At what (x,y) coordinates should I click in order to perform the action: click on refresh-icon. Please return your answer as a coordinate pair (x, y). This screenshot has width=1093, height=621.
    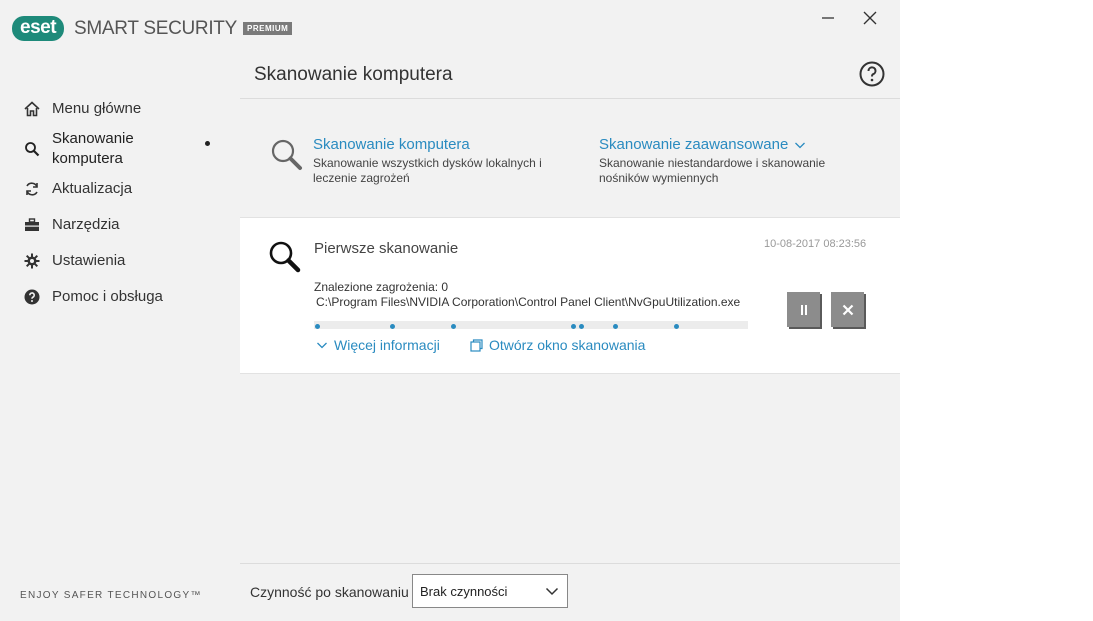
    Looking at the image, I should click on (32, 189).